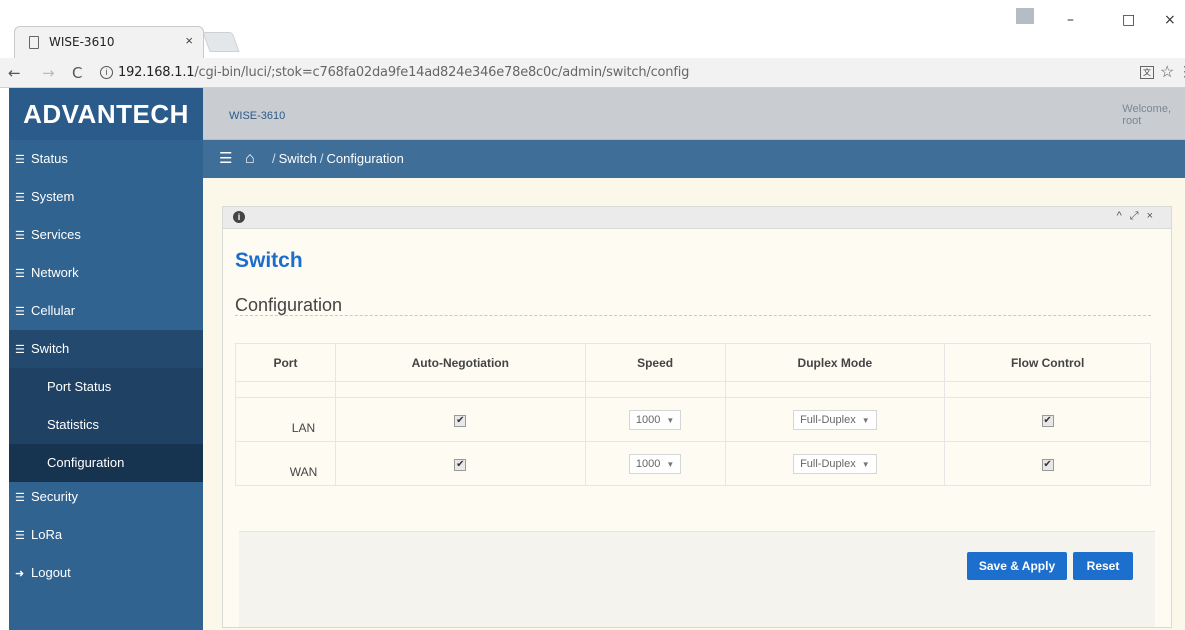 The image size is (1185, 630). I want to click on welcome-user: root, so click(1132, 121).